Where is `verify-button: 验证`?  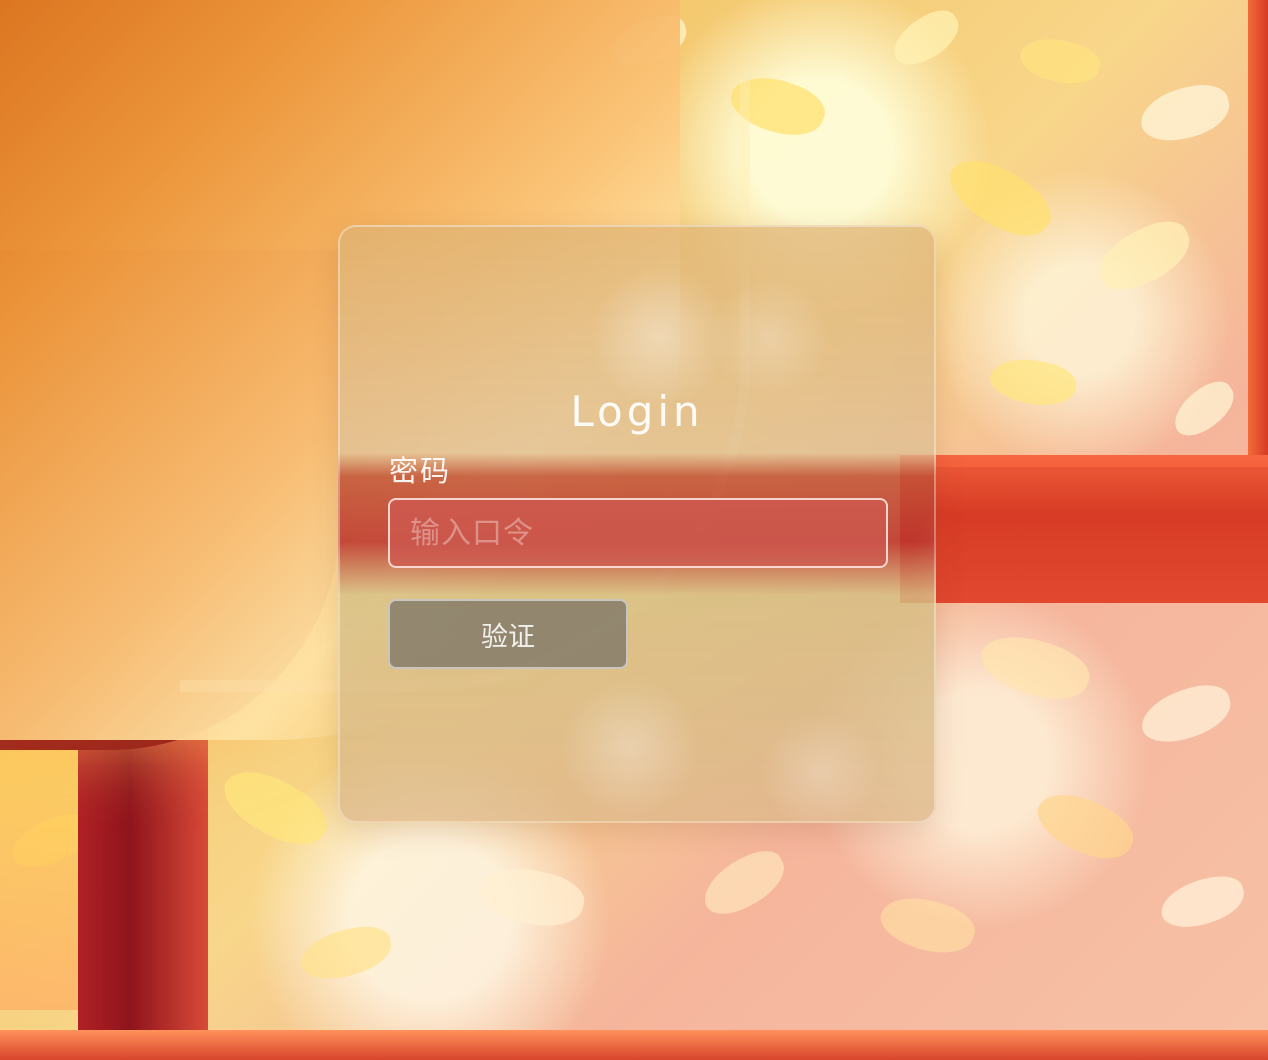 verify-button: 验证 is located at coordinates (508, 634).